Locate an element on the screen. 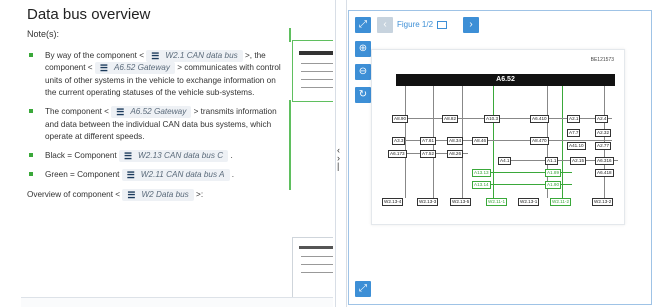  reset-view-icon: ↻ is located at coordinates (363, 95).